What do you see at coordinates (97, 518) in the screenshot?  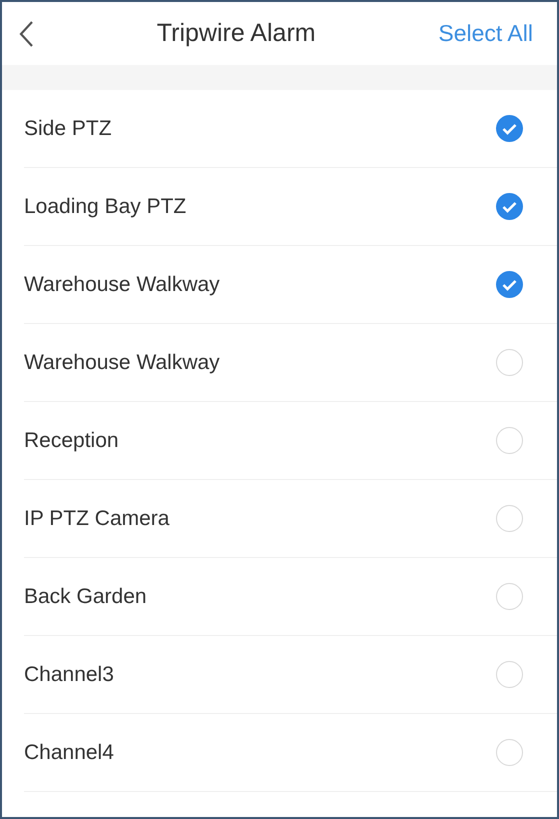 I see `channel-name: IP PTZ Camera` at bounding box center [97, 518].